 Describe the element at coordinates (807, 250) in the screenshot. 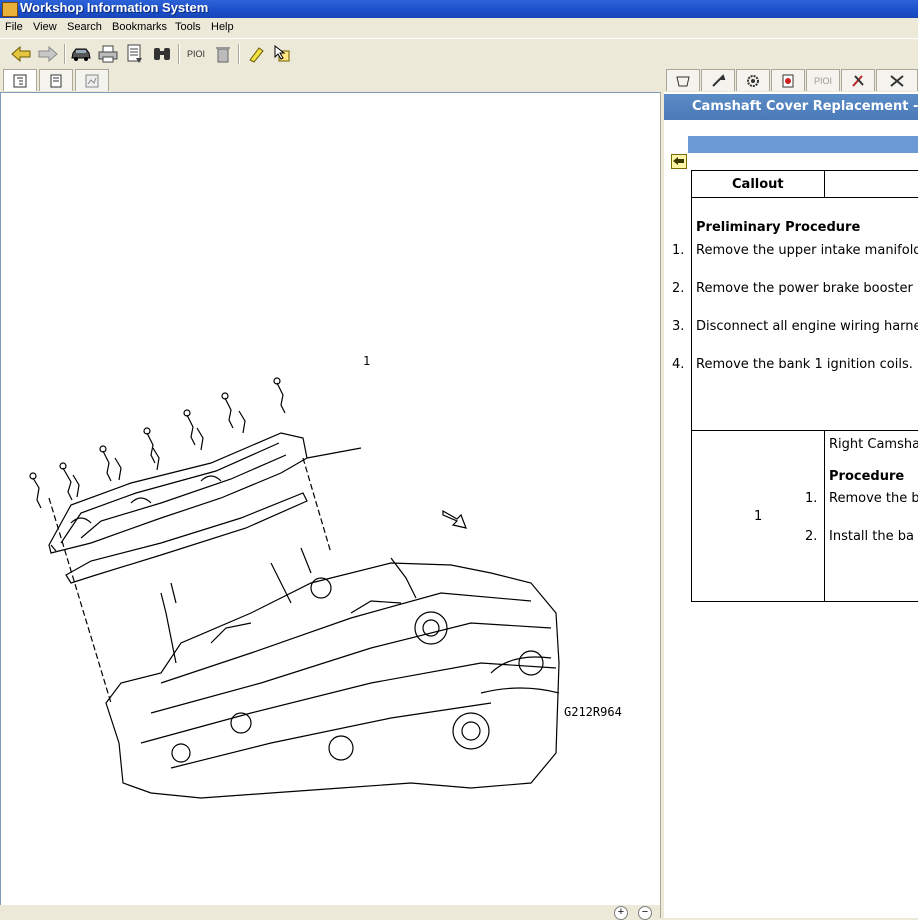

I see `prelim-step-1: Remove the upper intake manifold` at that location.